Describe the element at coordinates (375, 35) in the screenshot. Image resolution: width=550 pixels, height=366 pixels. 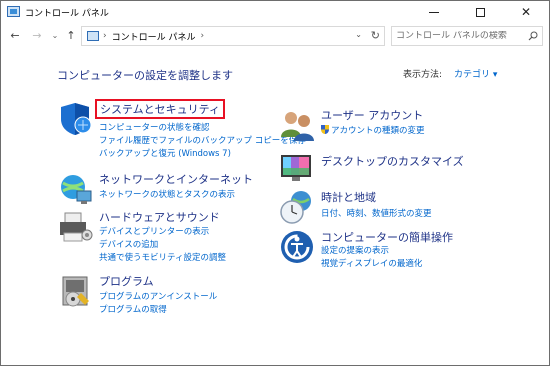
I see `refresh-icon: ↻` at that location.